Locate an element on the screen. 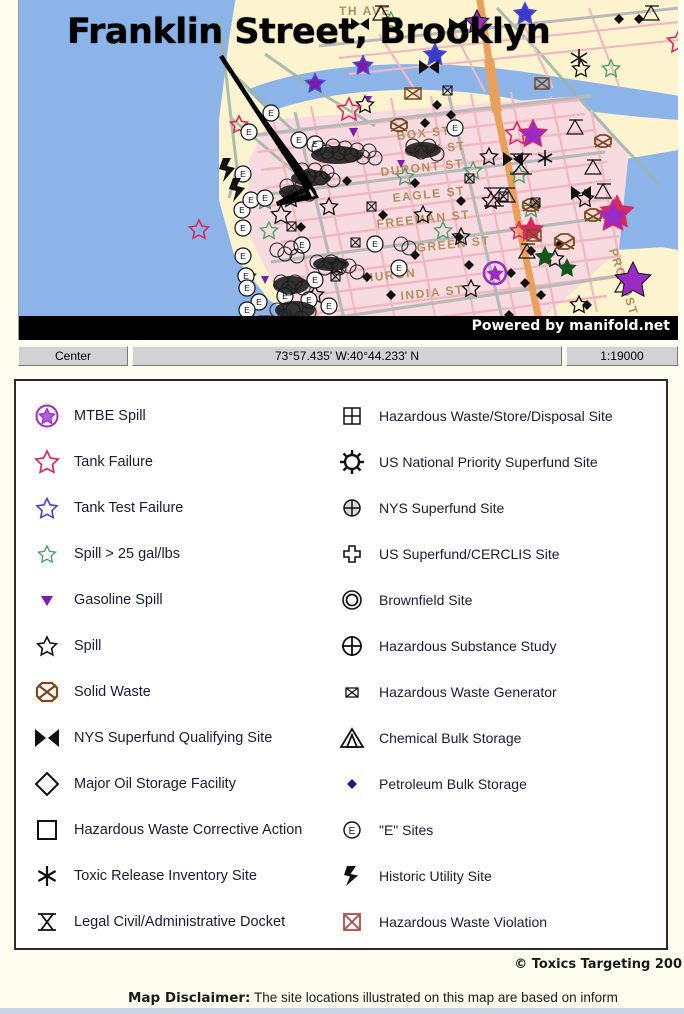 The width and height of the screenshot is (684, 1014). legend-label: Gasoline Spill is located at coordinates (118, 600).